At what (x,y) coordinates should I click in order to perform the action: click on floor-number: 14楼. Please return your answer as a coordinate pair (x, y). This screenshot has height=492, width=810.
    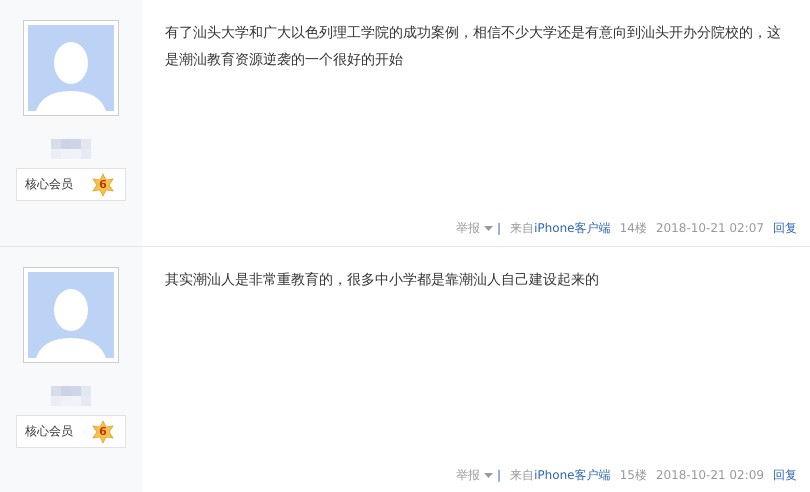
    Looking at the image, I should click on (633, 228).